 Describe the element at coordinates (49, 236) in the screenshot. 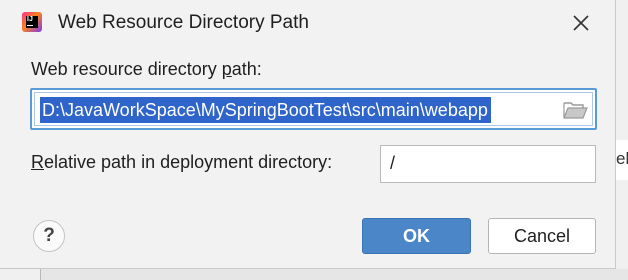

I see `help-button: ?` at that location.